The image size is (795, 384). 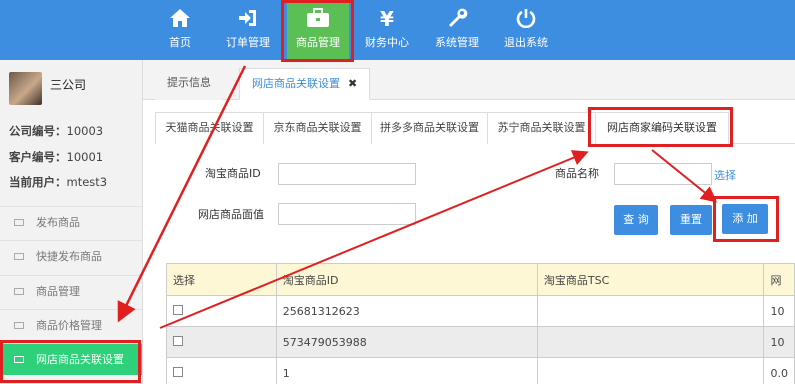 I want to click on sidebar-item-price-manage: 商品价格管理, so click(x=71, y=325).